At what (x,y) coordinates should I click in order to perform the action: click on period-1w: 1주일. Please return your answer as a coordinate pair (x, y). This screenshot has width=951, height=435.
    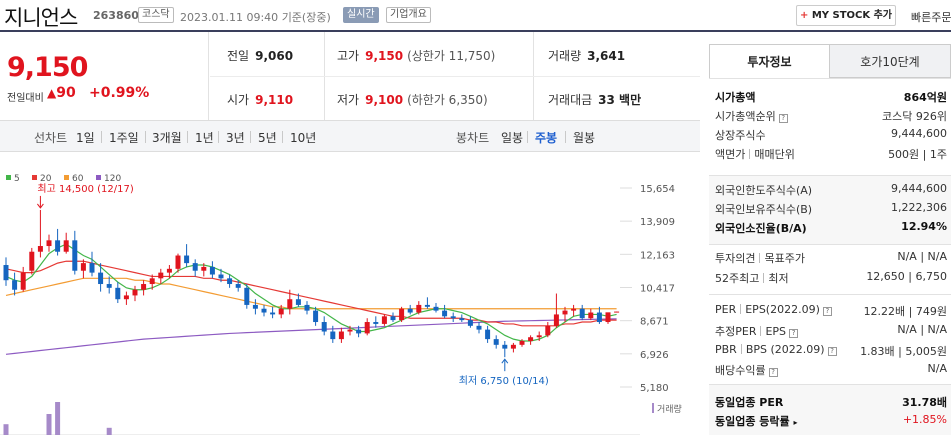
    Looking at the image, I should click on (124, 137).